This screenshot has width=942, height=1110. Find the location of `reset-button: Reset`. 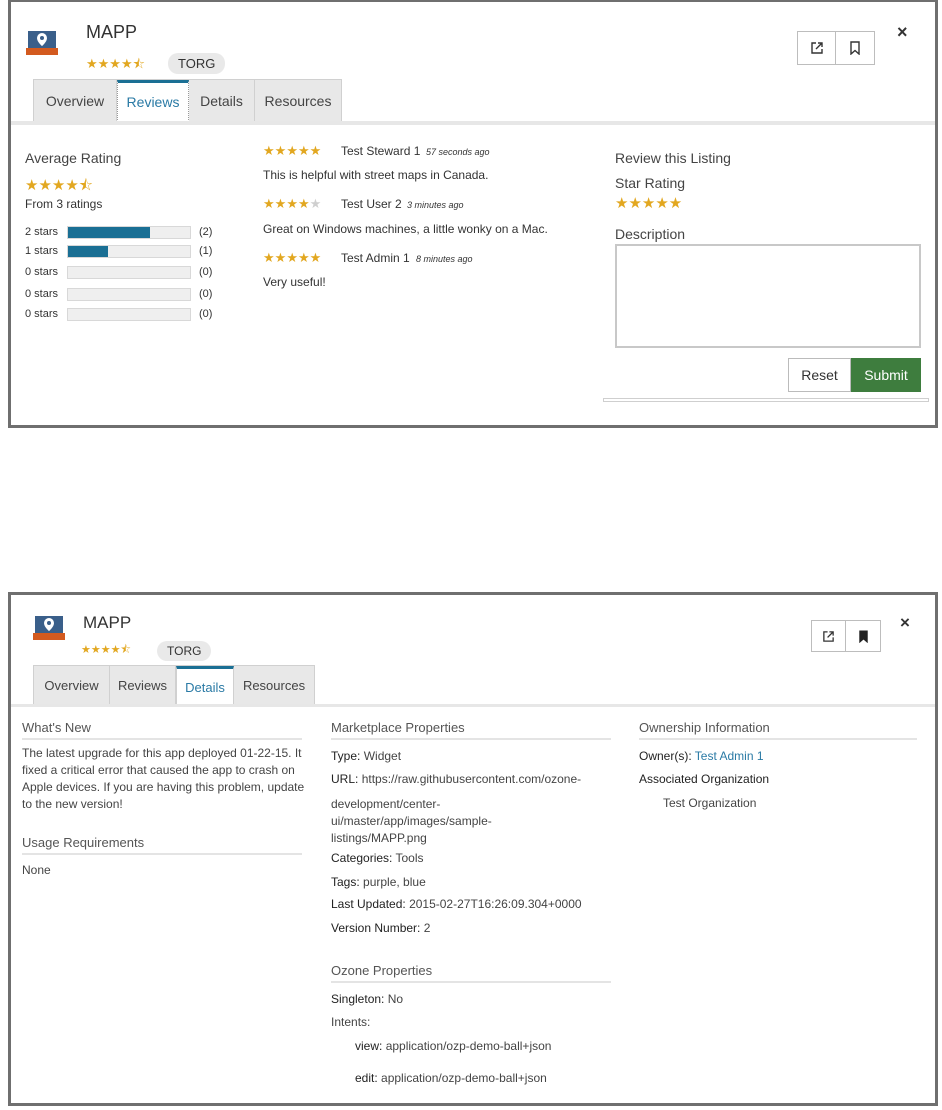

reset-button: Reset is located at coordinates (819, 375).